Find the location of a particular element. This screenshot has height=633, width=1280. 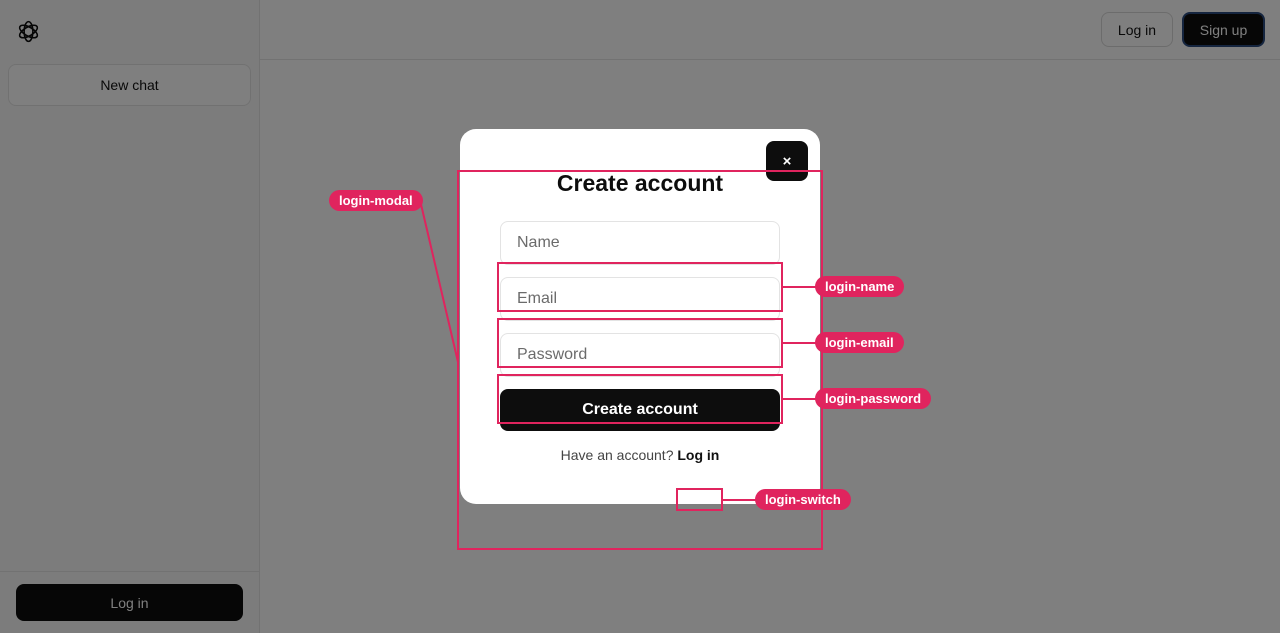

login-email-annotation-box is located at coordinates (640, 343).